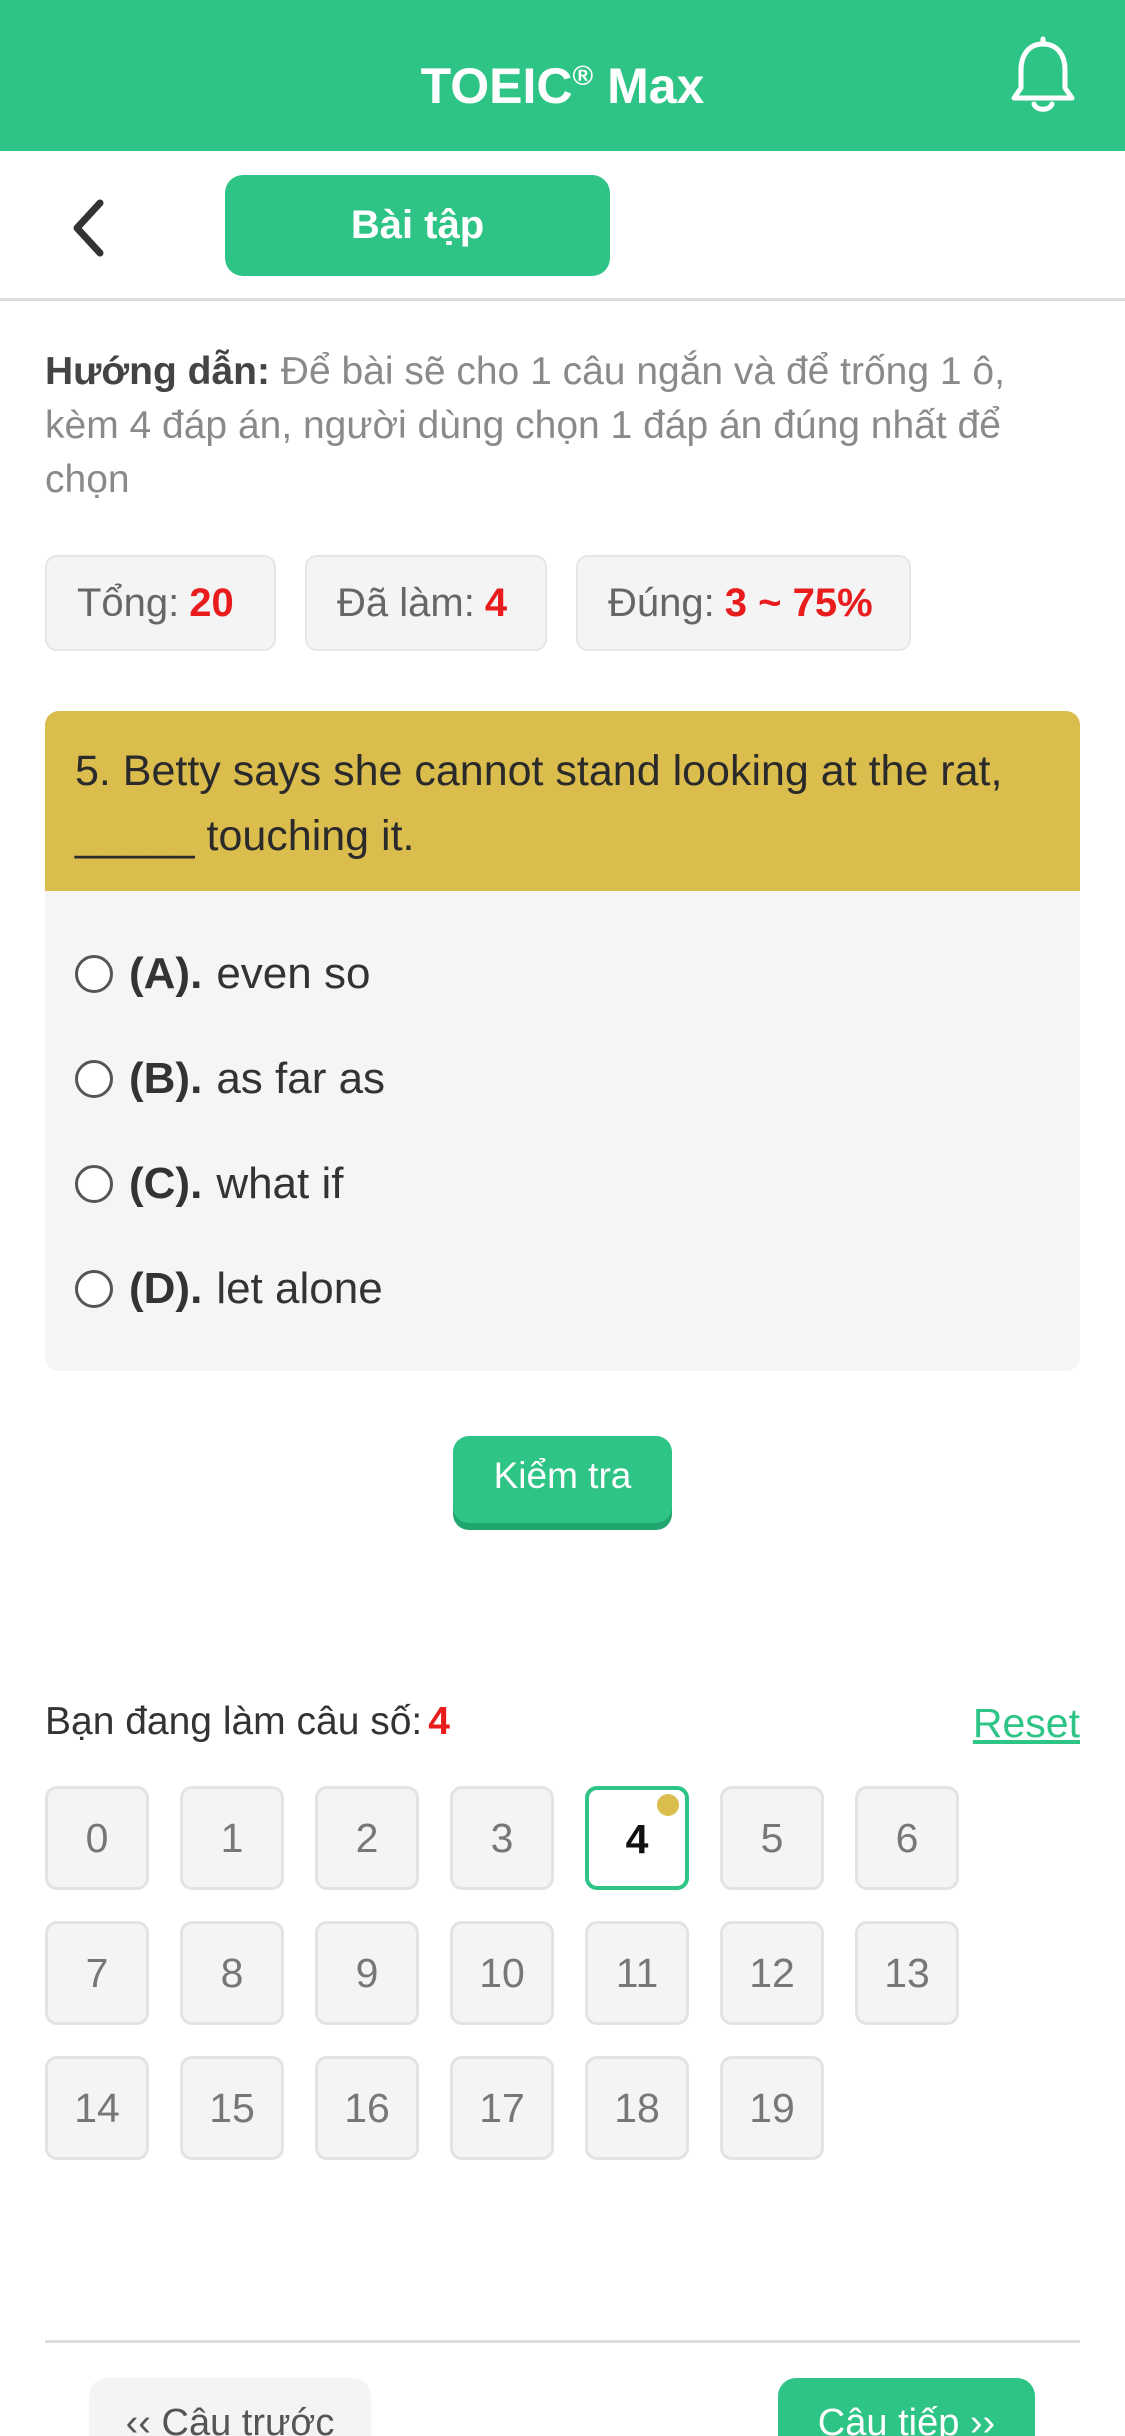  Describe the element at coordinates (439, 1721) in the screenshot. I see `current-question-number: 4` at that location.